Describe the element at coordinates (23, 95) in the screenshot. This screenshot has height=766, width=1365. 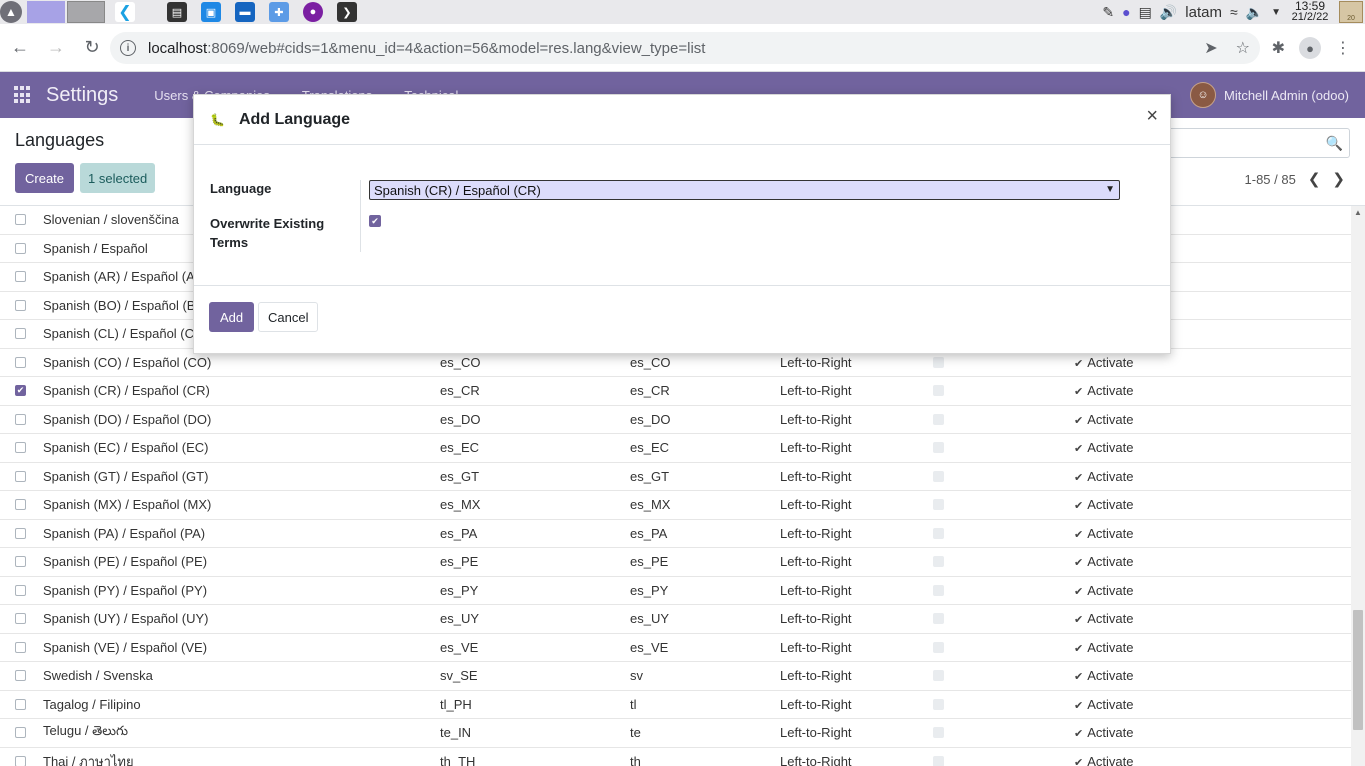
I see `apps-menu-icon` at that location.